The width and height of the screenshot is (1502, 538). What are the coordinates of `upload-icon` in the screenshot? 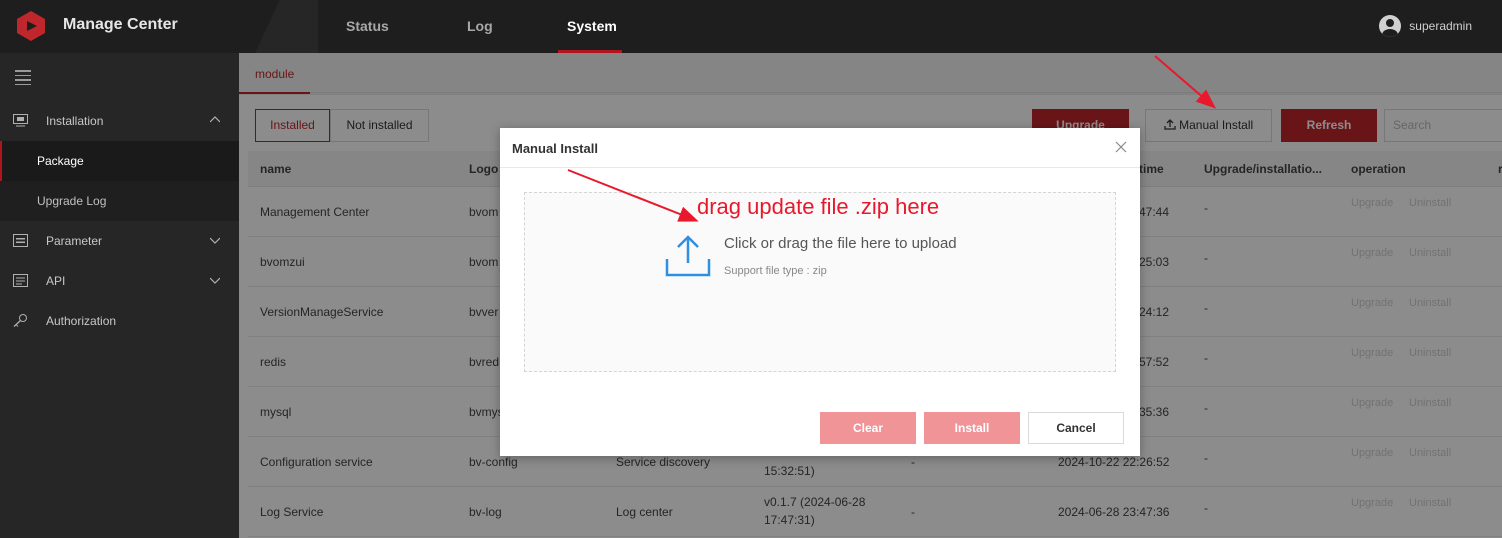 It's located at (688, 256).